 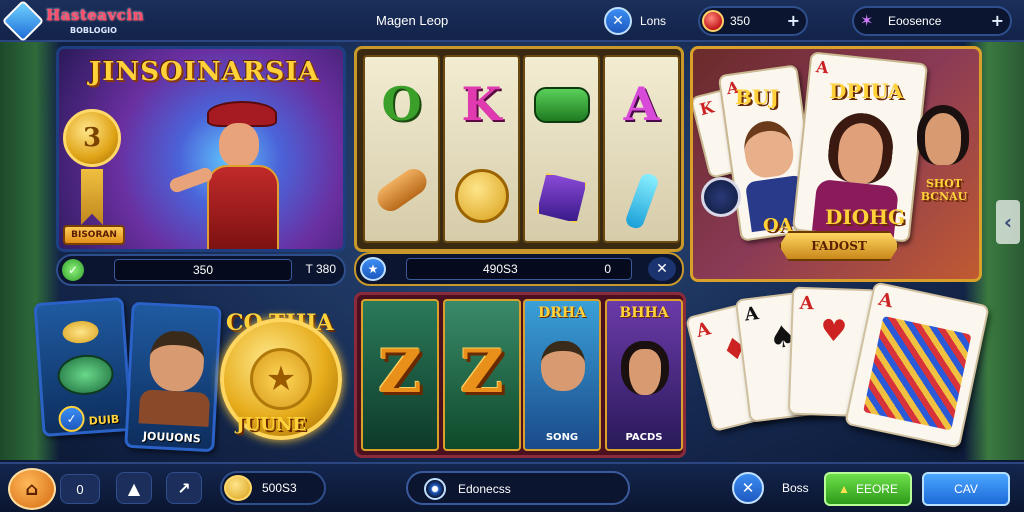 I want to click on bag-icon: ▲, so click(x=134, y=488).